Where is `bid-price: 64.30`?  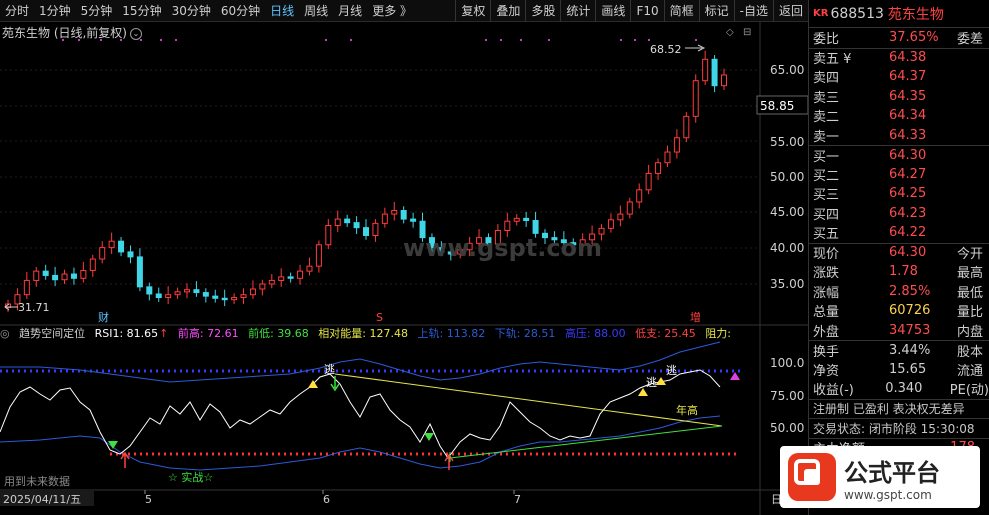
bid-price: 64.30 is located at coordinates (908, 155).